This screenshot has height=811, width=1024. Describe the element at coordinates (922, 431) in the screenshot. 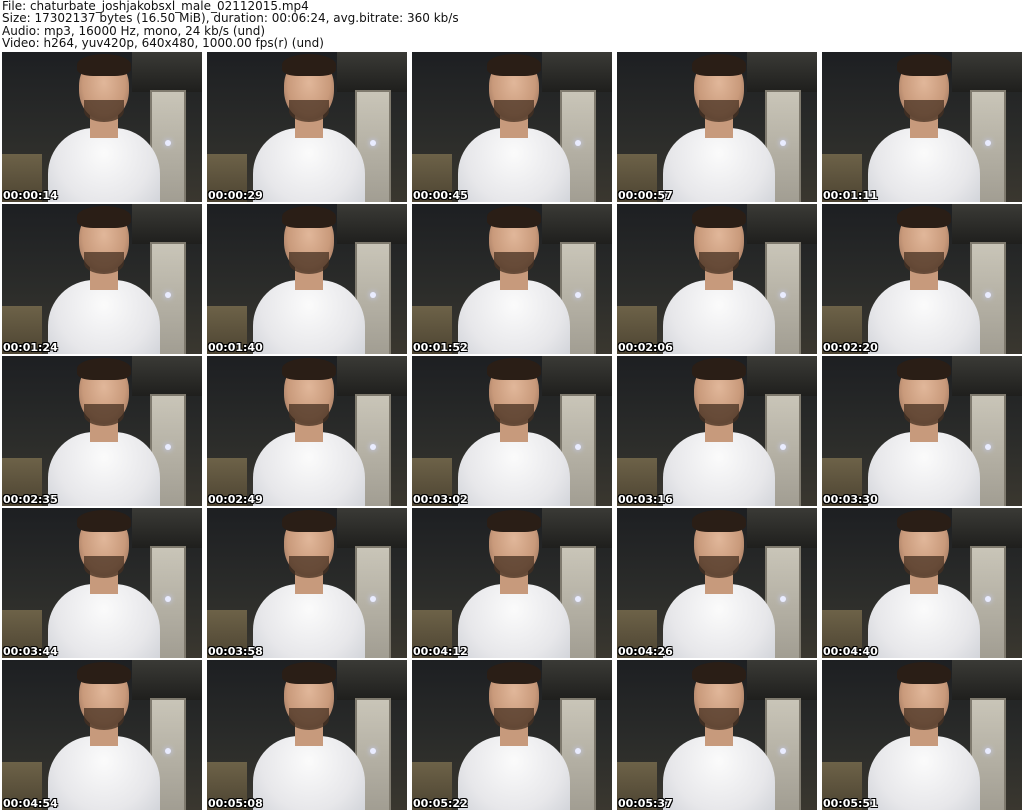

I see `video-frame-thumbnail: 00:03:30` at that location.